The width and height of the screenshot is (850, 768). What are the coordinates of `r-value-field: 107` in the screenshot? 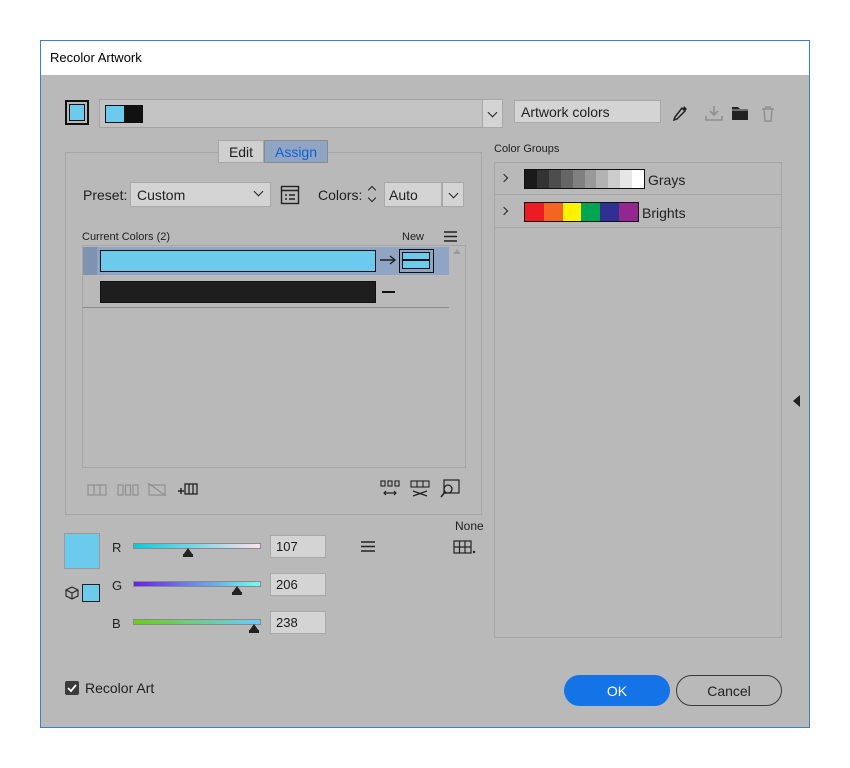 It's located at (298, 546).